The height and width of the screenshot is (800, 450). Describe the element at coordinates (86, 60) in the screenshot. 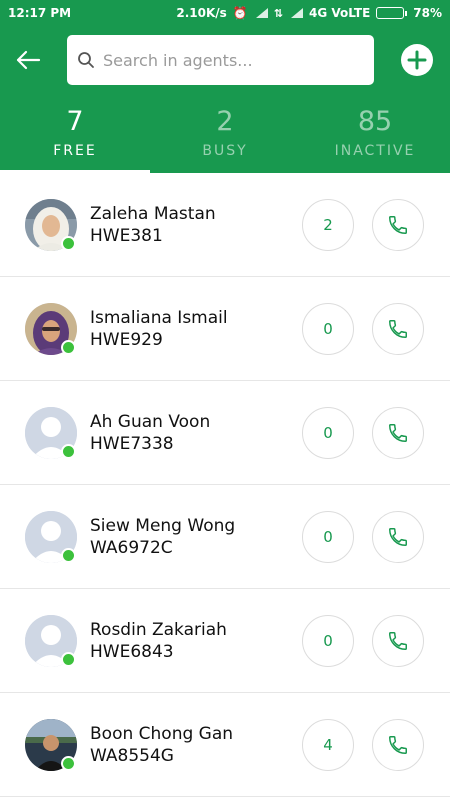

I see `search-icon` at that location.